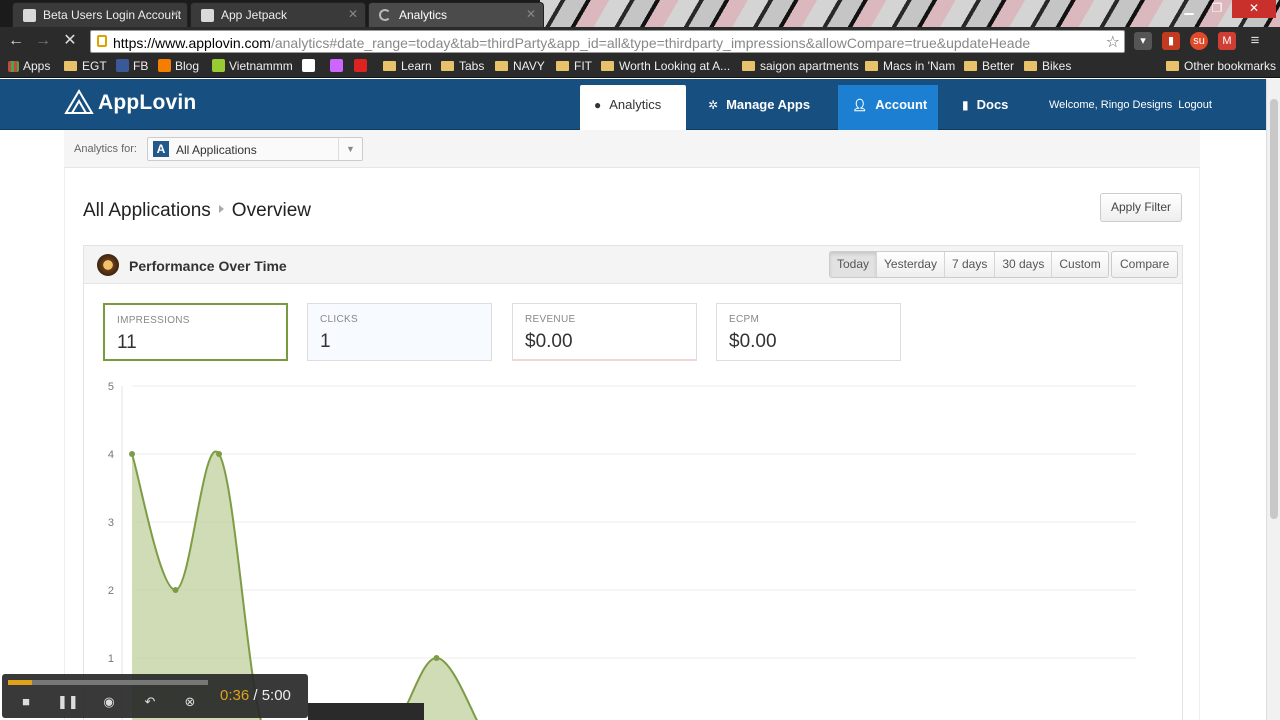 Image resolution: width=1280 pixels, height=720 pixels. What do you see at coordinates (604, 332) in the screenshot?
I see `metric-revenue: REVENUE $0.00` at bounding box center [604, 332].